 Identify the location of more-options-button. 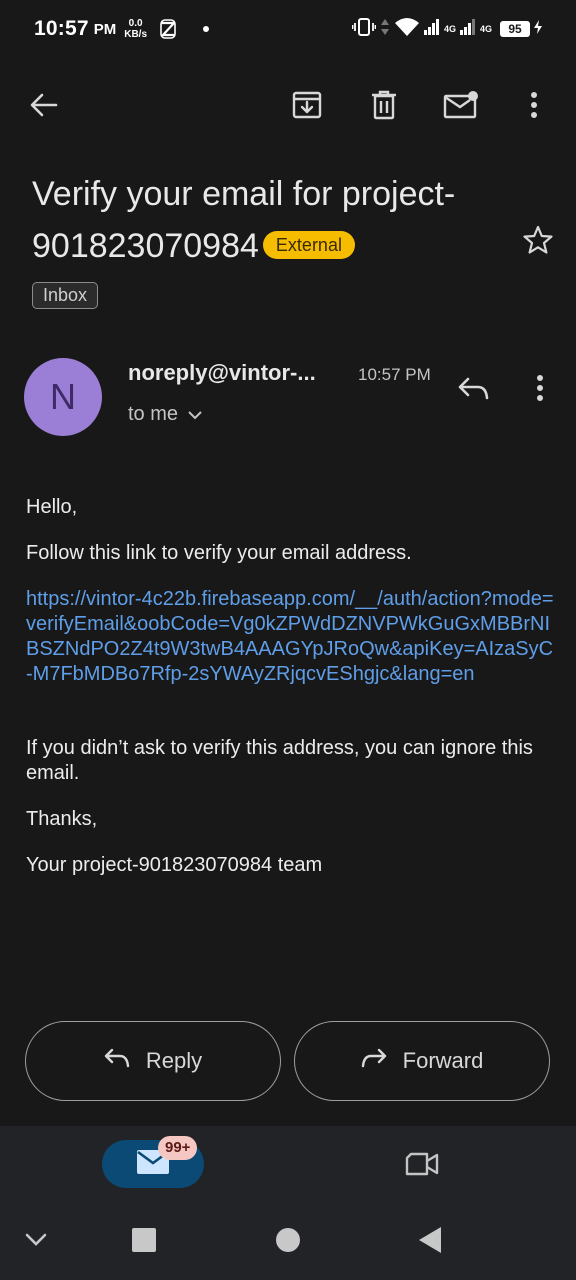
(534, 107).